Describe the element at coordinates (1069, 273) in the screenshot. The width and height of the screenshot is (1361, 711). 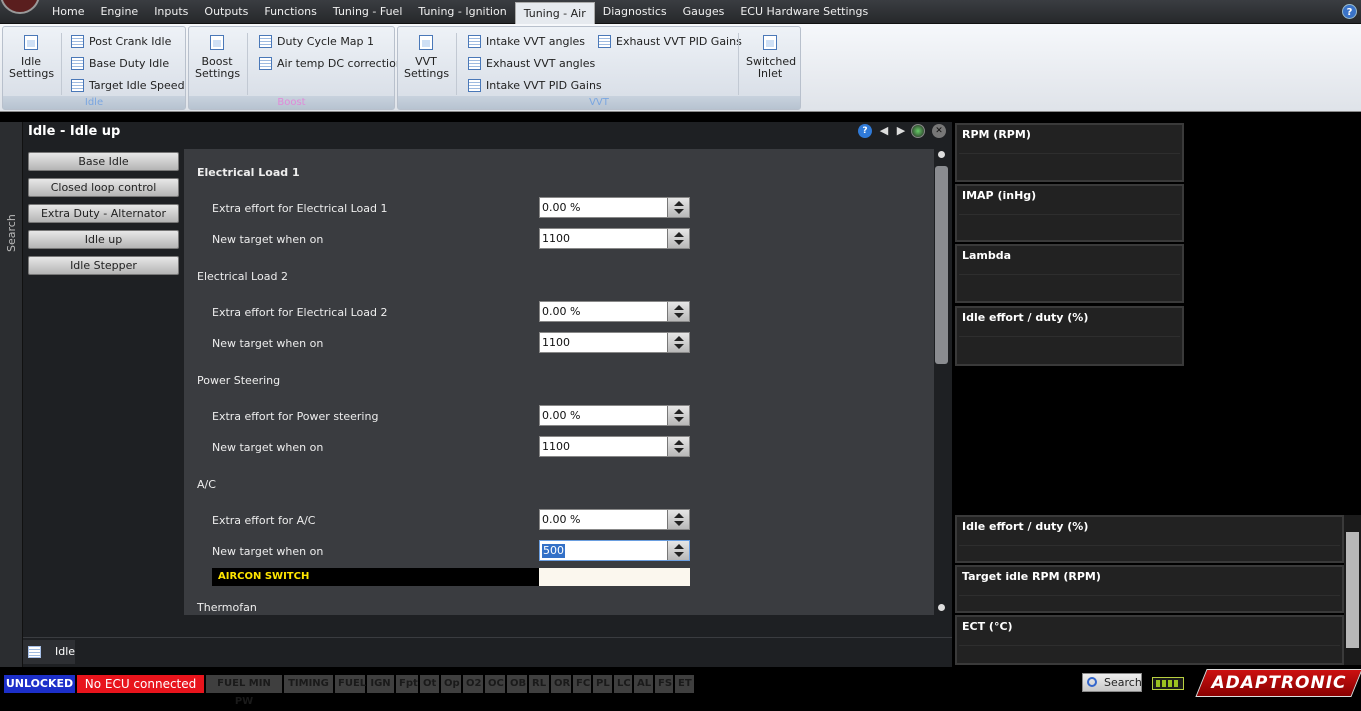
I see `gauge-lambda: Lambda` at that location.